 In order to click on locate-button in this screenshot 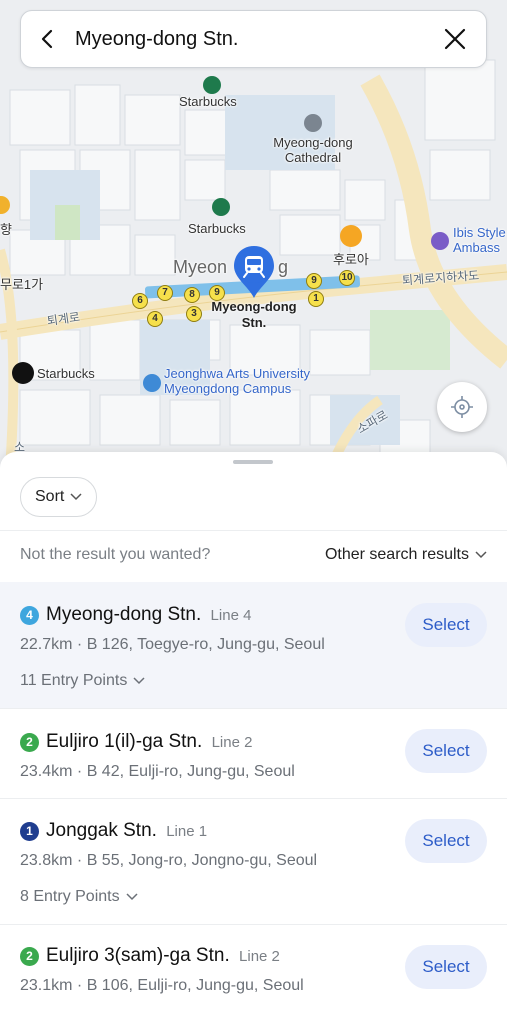, I will do `click(462, 407)`.